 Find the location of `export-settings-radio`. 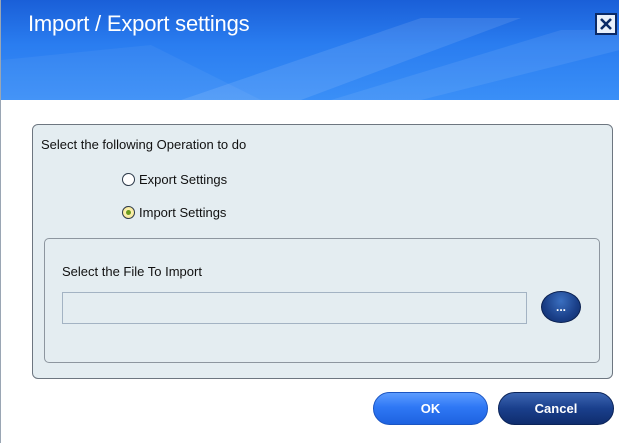

export-settings-radio is located at coordinates (128, 179).